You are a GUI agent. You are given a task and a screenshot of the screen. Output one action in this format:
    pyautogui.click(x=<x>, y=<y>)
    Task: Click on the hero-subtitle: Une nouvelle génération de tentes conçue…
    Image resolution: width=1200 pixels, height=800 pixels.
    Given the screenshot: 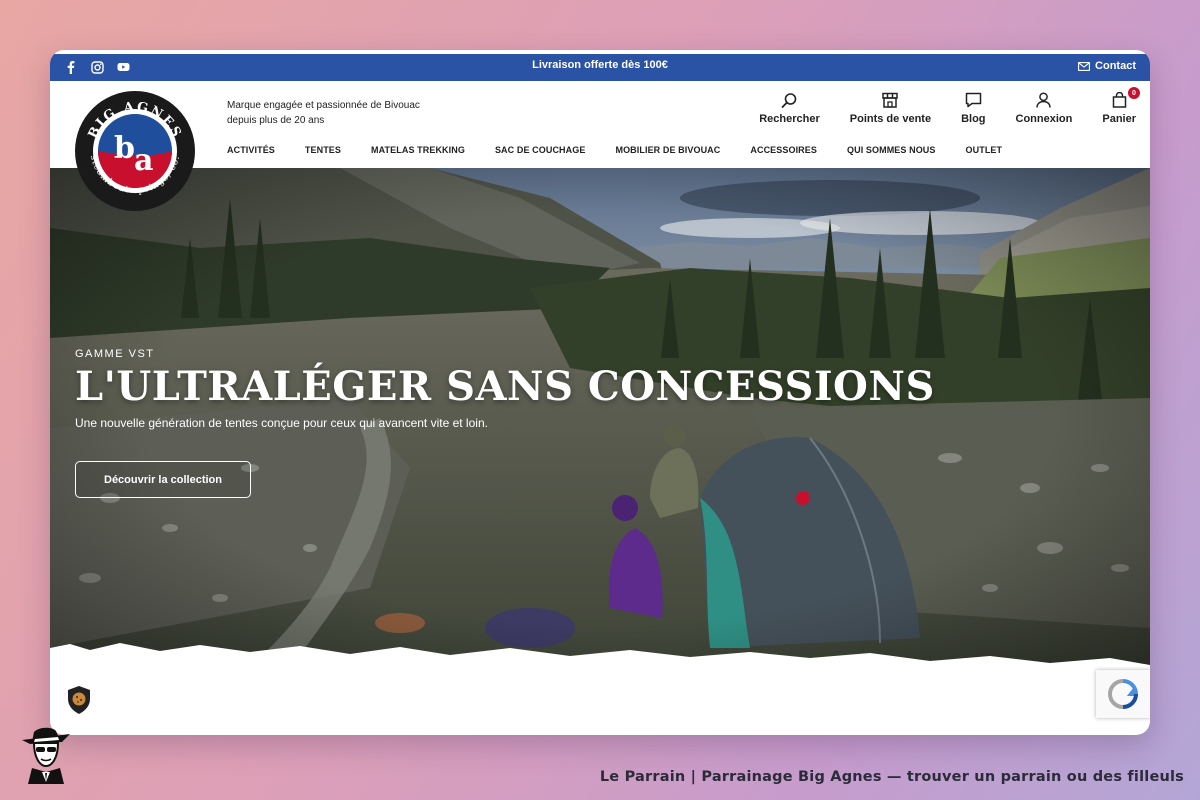 What is the action you would take?
    pyautogui.click(x=281, y=423)
    